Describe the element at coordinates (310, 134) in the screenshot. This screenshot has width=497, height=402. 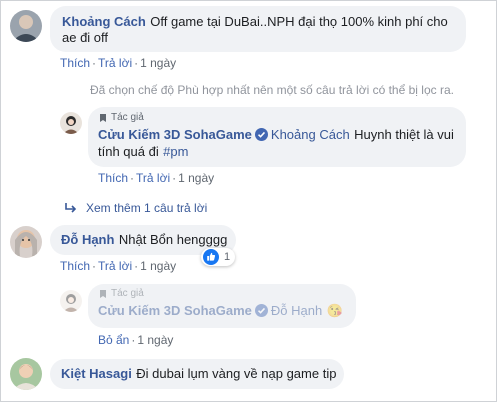
I see `mention-link: Khoảng Cách` at that location.